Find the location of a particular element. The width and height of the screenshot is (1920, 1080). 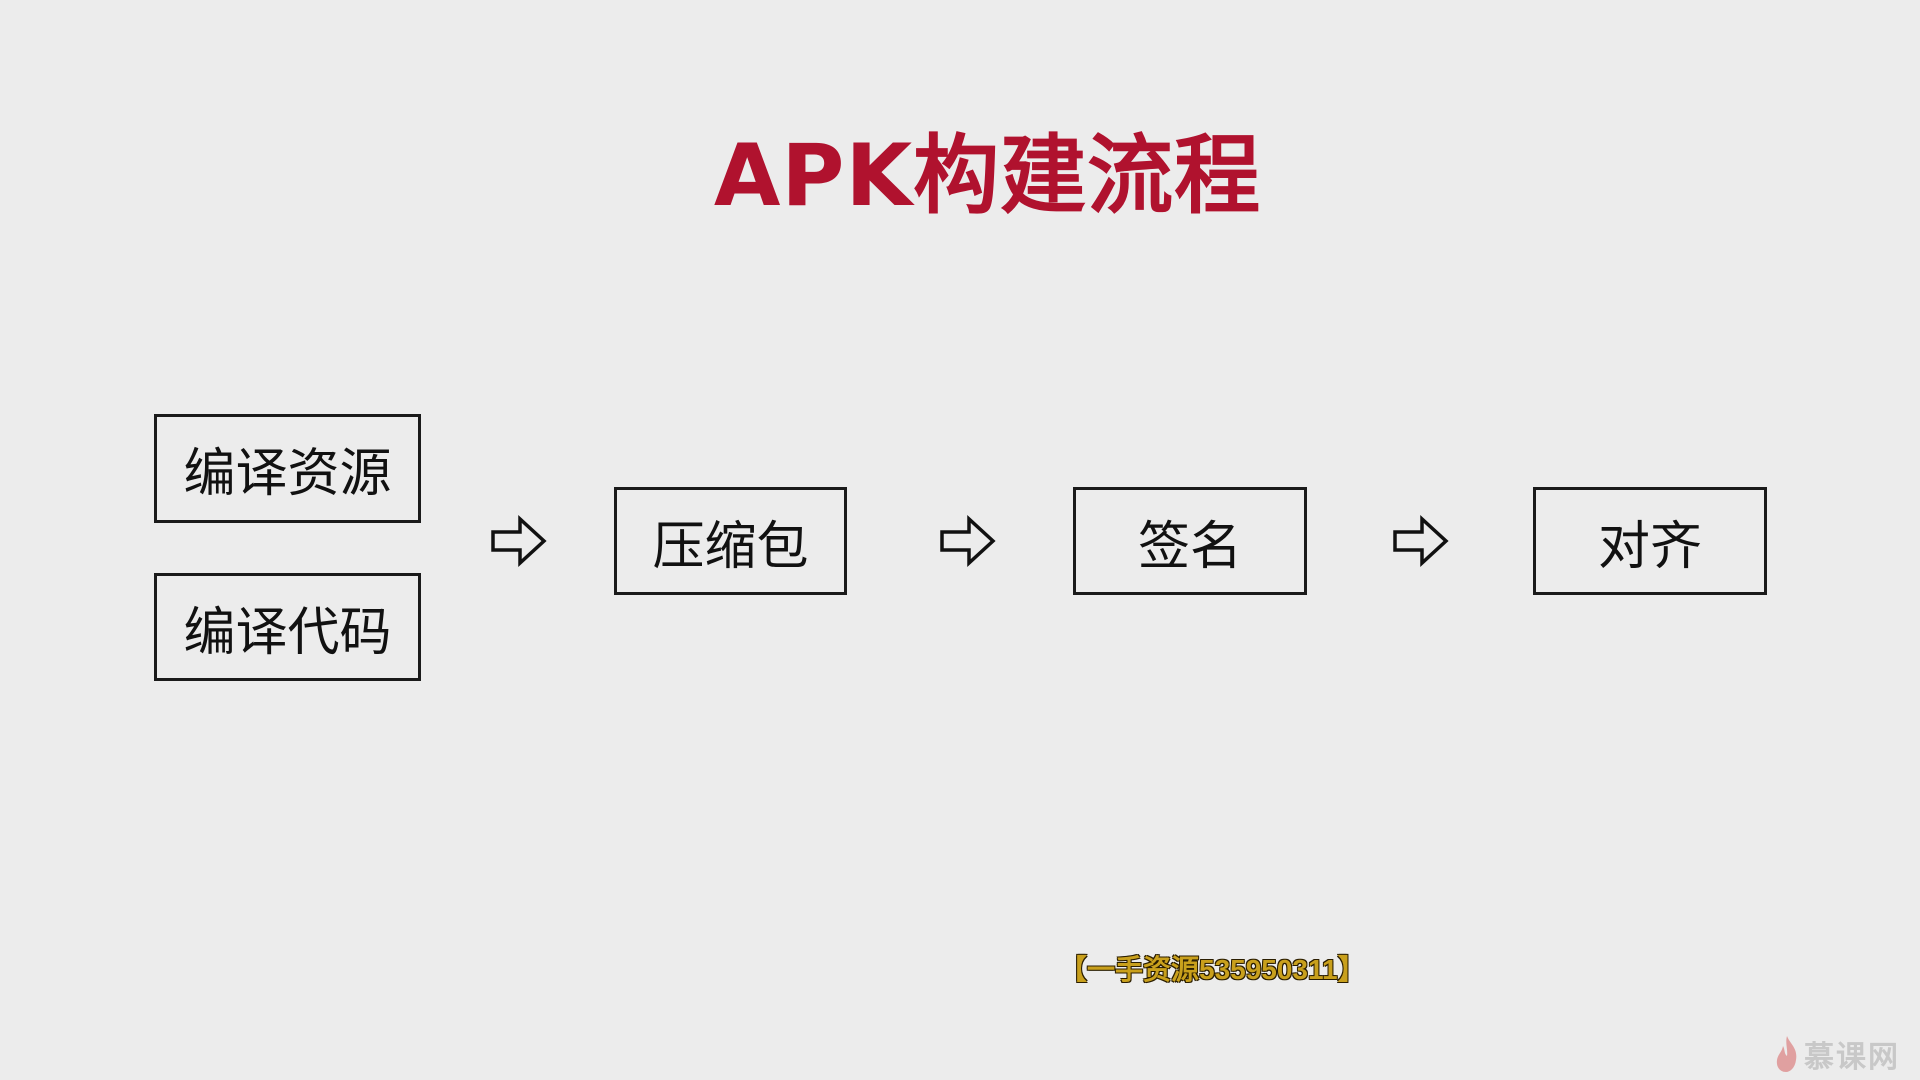

flame-icon is located at coordinates (1786, 1054).